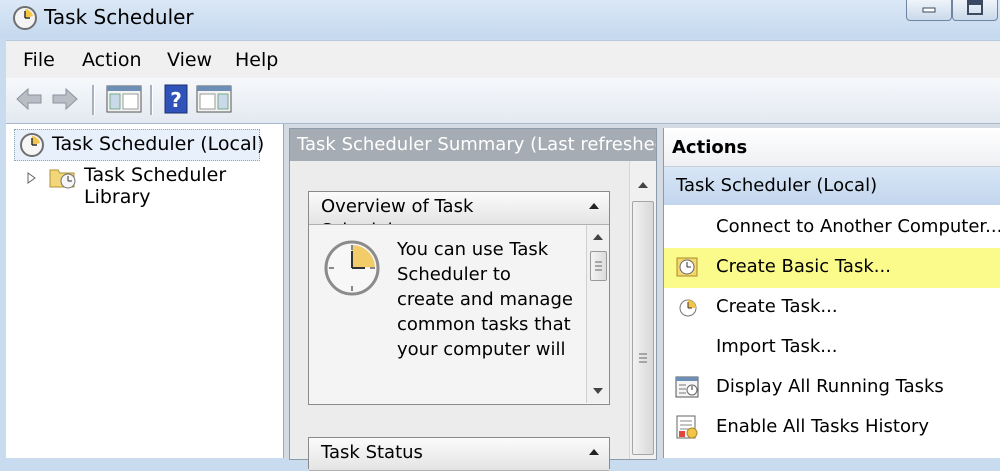 This screenshot has height=471, width=1000. What do you see at coordinates (503, 101) in the screenshot?
I see `toolbar: ?` at bounding box center [503, 101].